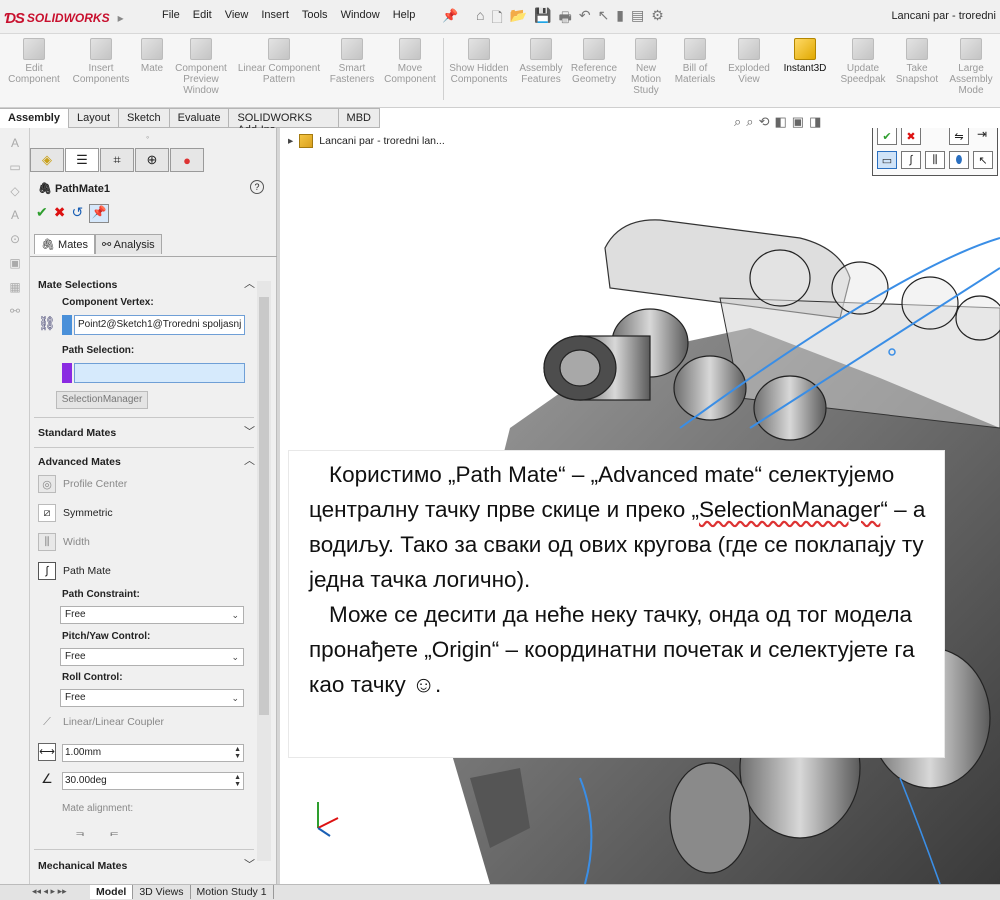  What do you see at coordinates (360, 15) in the screenshot?
I see `menu-window: Window` at bounding box center [360, 15].